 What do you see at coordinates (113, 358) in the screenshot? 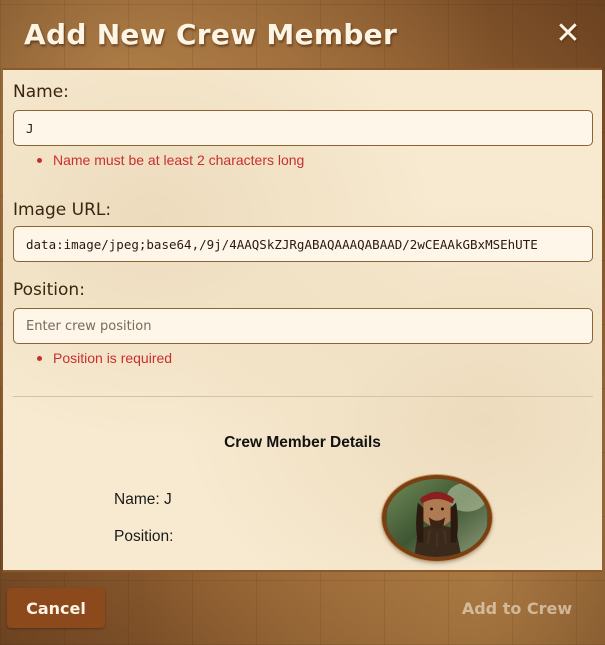
I see `position-error-text: Position is required` at bounding box center [113, 358].